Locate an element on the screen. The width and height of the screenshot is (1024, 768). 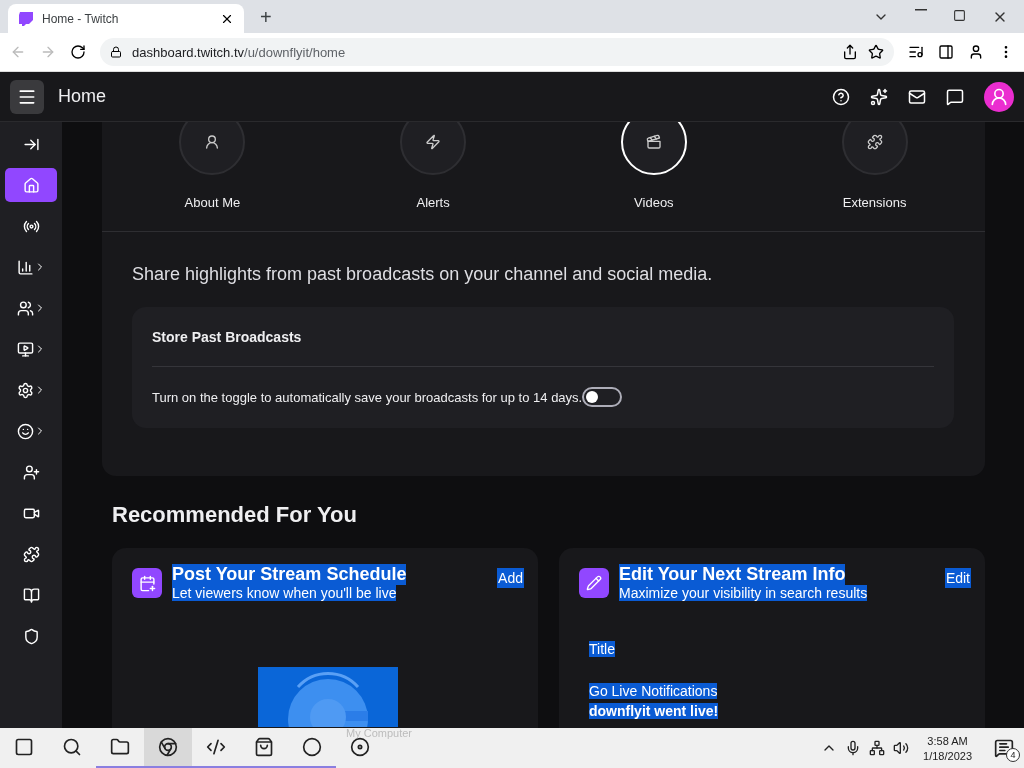
minimize-icon is located at coordinates (921, 10).